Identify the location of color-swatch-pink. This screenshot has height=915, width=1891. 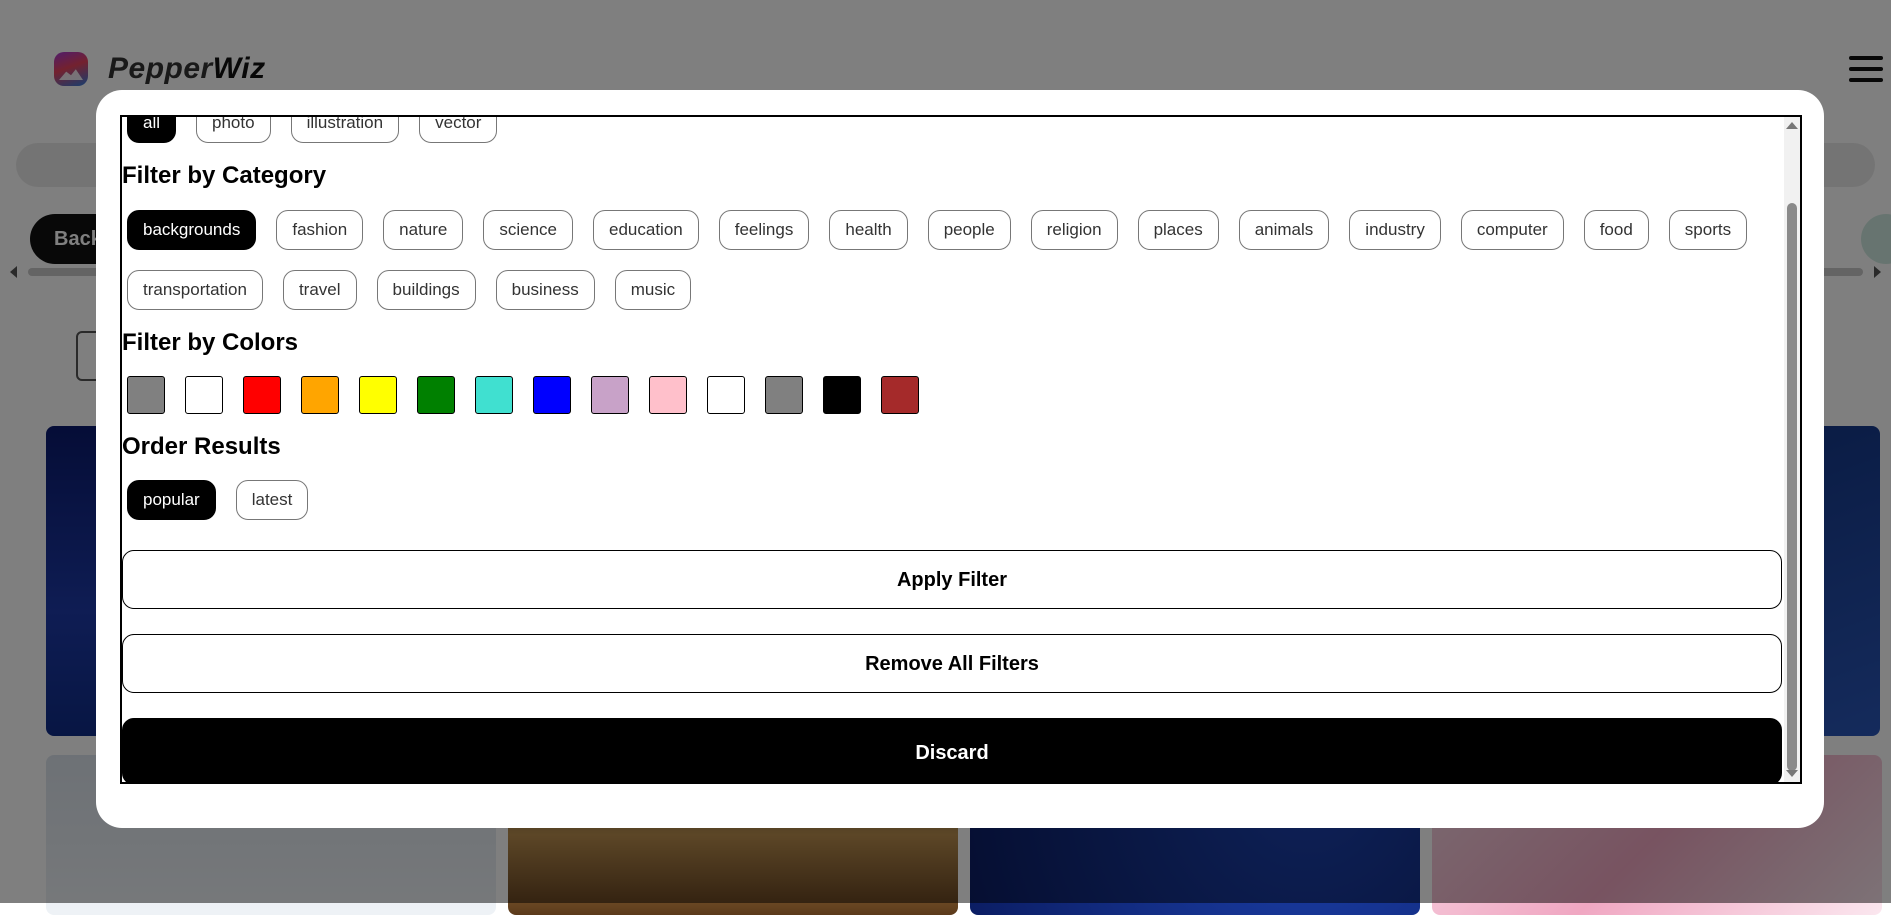
(668, 395).